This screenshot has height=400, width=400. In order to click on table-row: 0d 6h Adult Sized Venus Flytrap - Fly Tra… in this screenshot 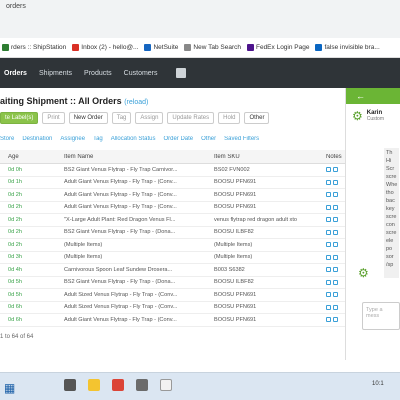, I will do `click(172, 308)`.